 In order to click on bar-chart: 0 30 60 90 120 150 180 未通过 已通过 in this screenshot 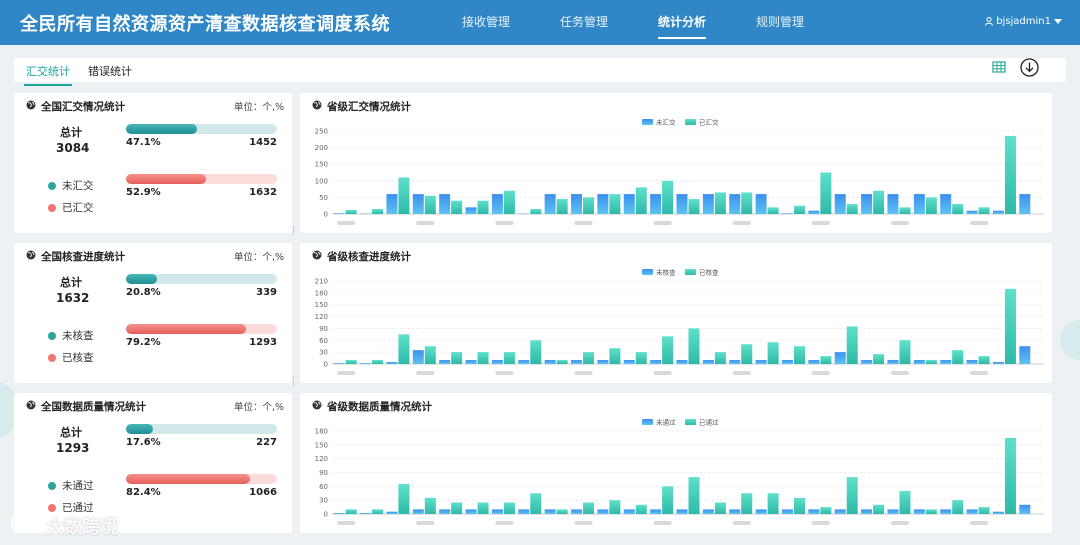, I will do `click(679, 471)`.